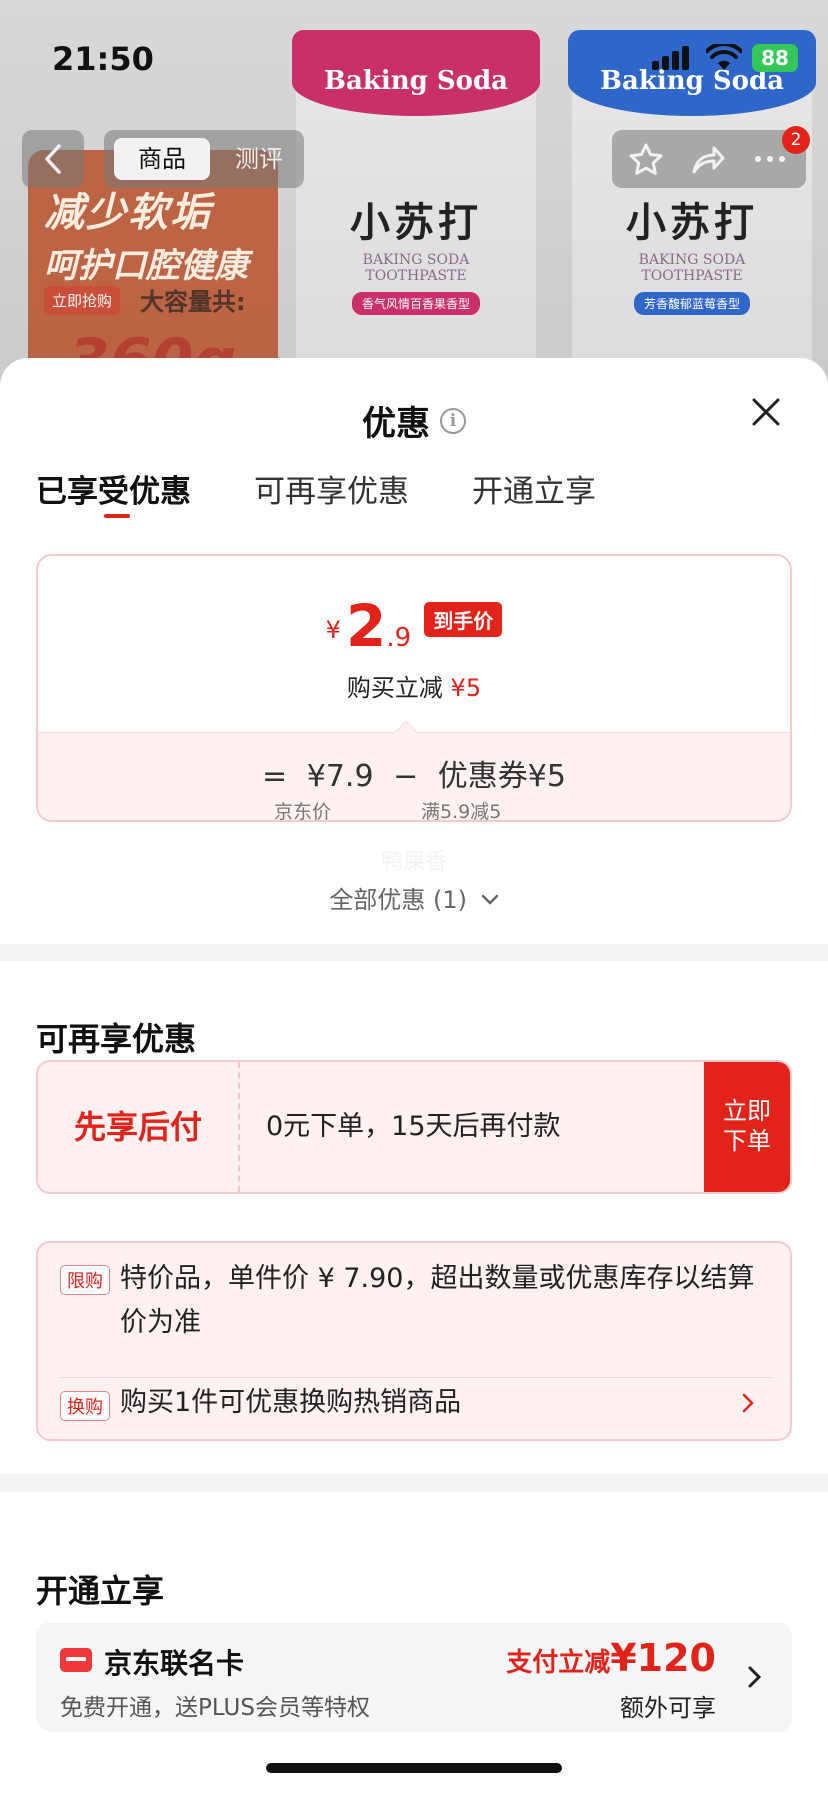 This screenshot has width=828, height=1793. Describe the element at coordinates (162, 159) in the screenshot. I see `tab-product: 商品` at that location.